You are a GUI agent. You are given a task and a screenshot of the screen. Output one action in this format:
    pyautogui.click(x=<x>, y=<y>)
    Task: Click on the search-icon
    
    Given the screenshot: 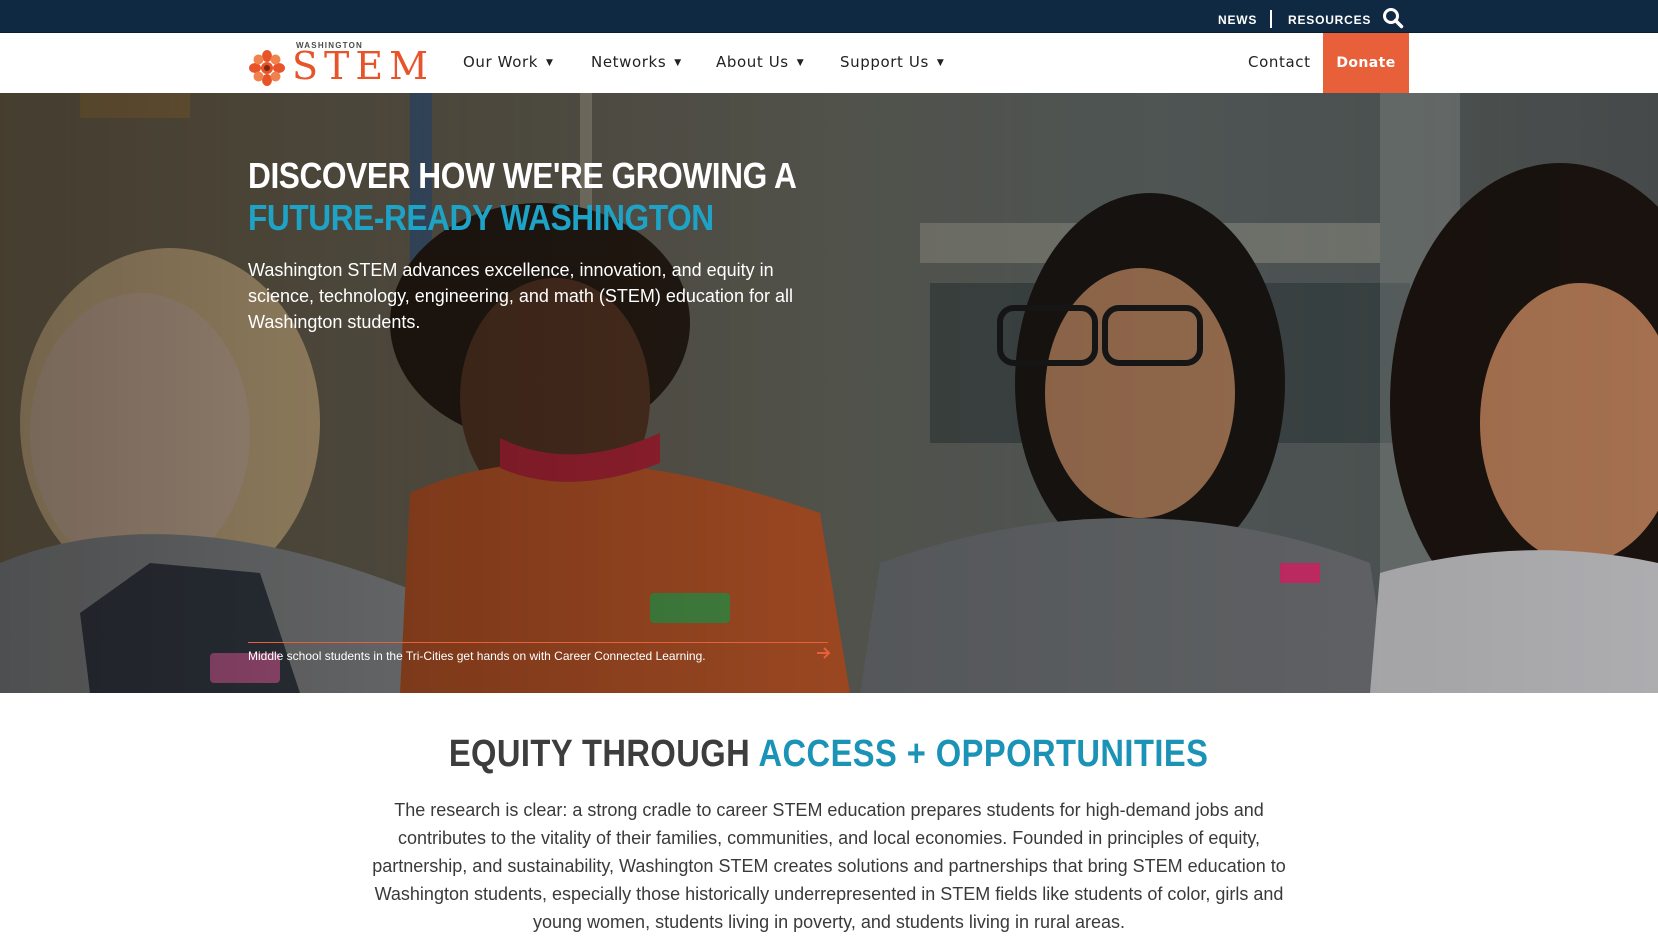 What is the action you would take?
    pyautogui.click(x=1393, y=18)
    